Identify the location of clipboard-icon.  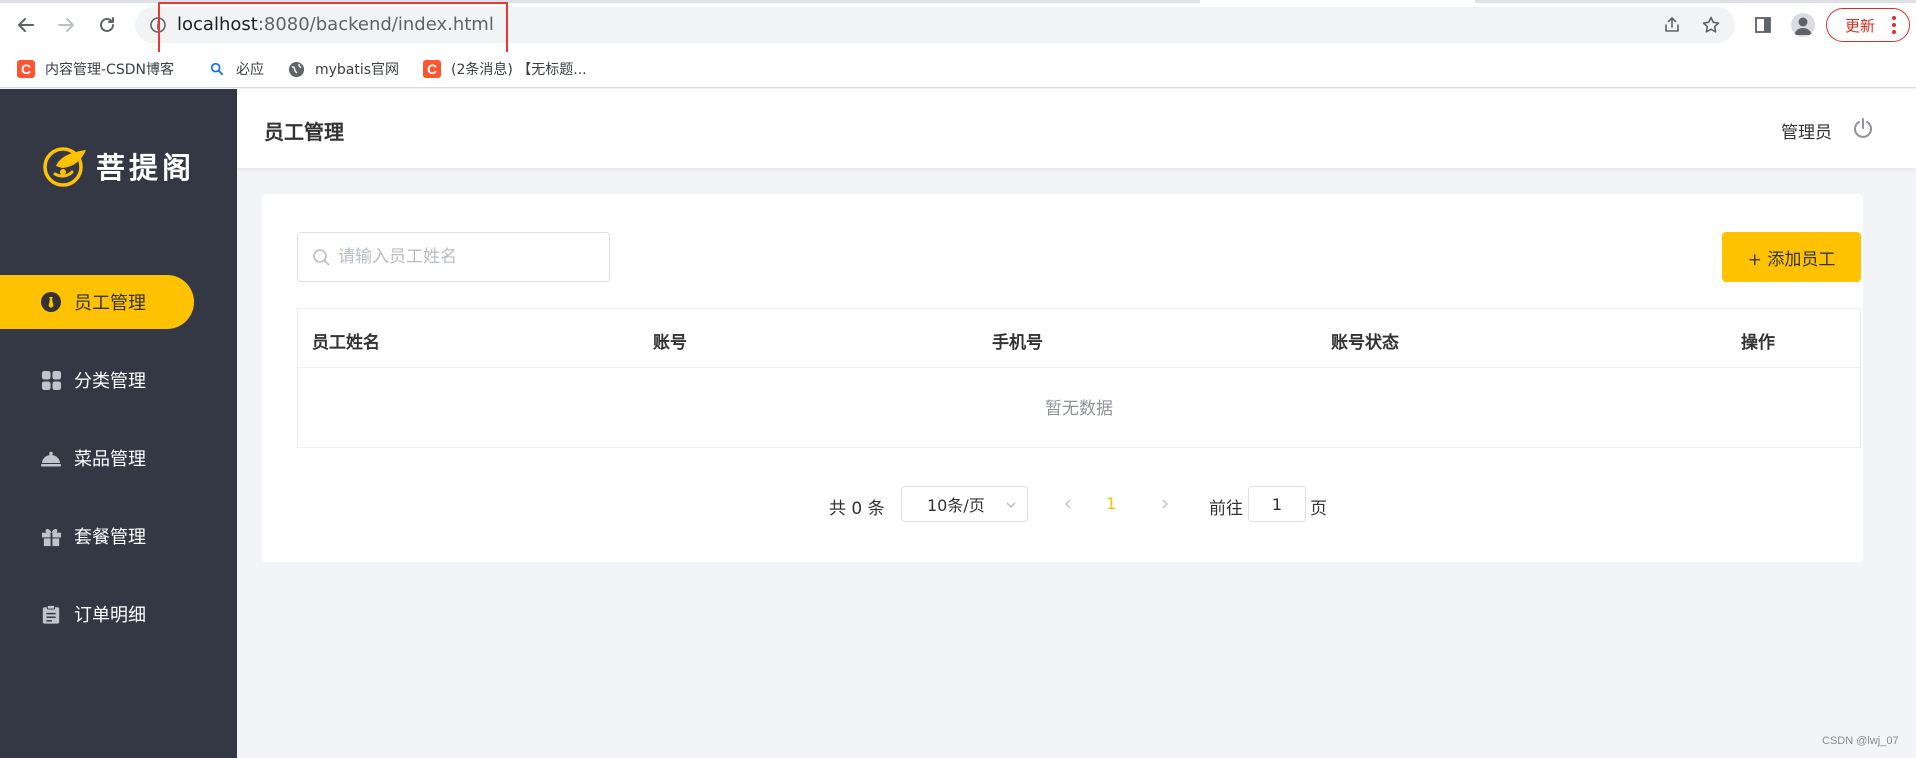
(51, 614).